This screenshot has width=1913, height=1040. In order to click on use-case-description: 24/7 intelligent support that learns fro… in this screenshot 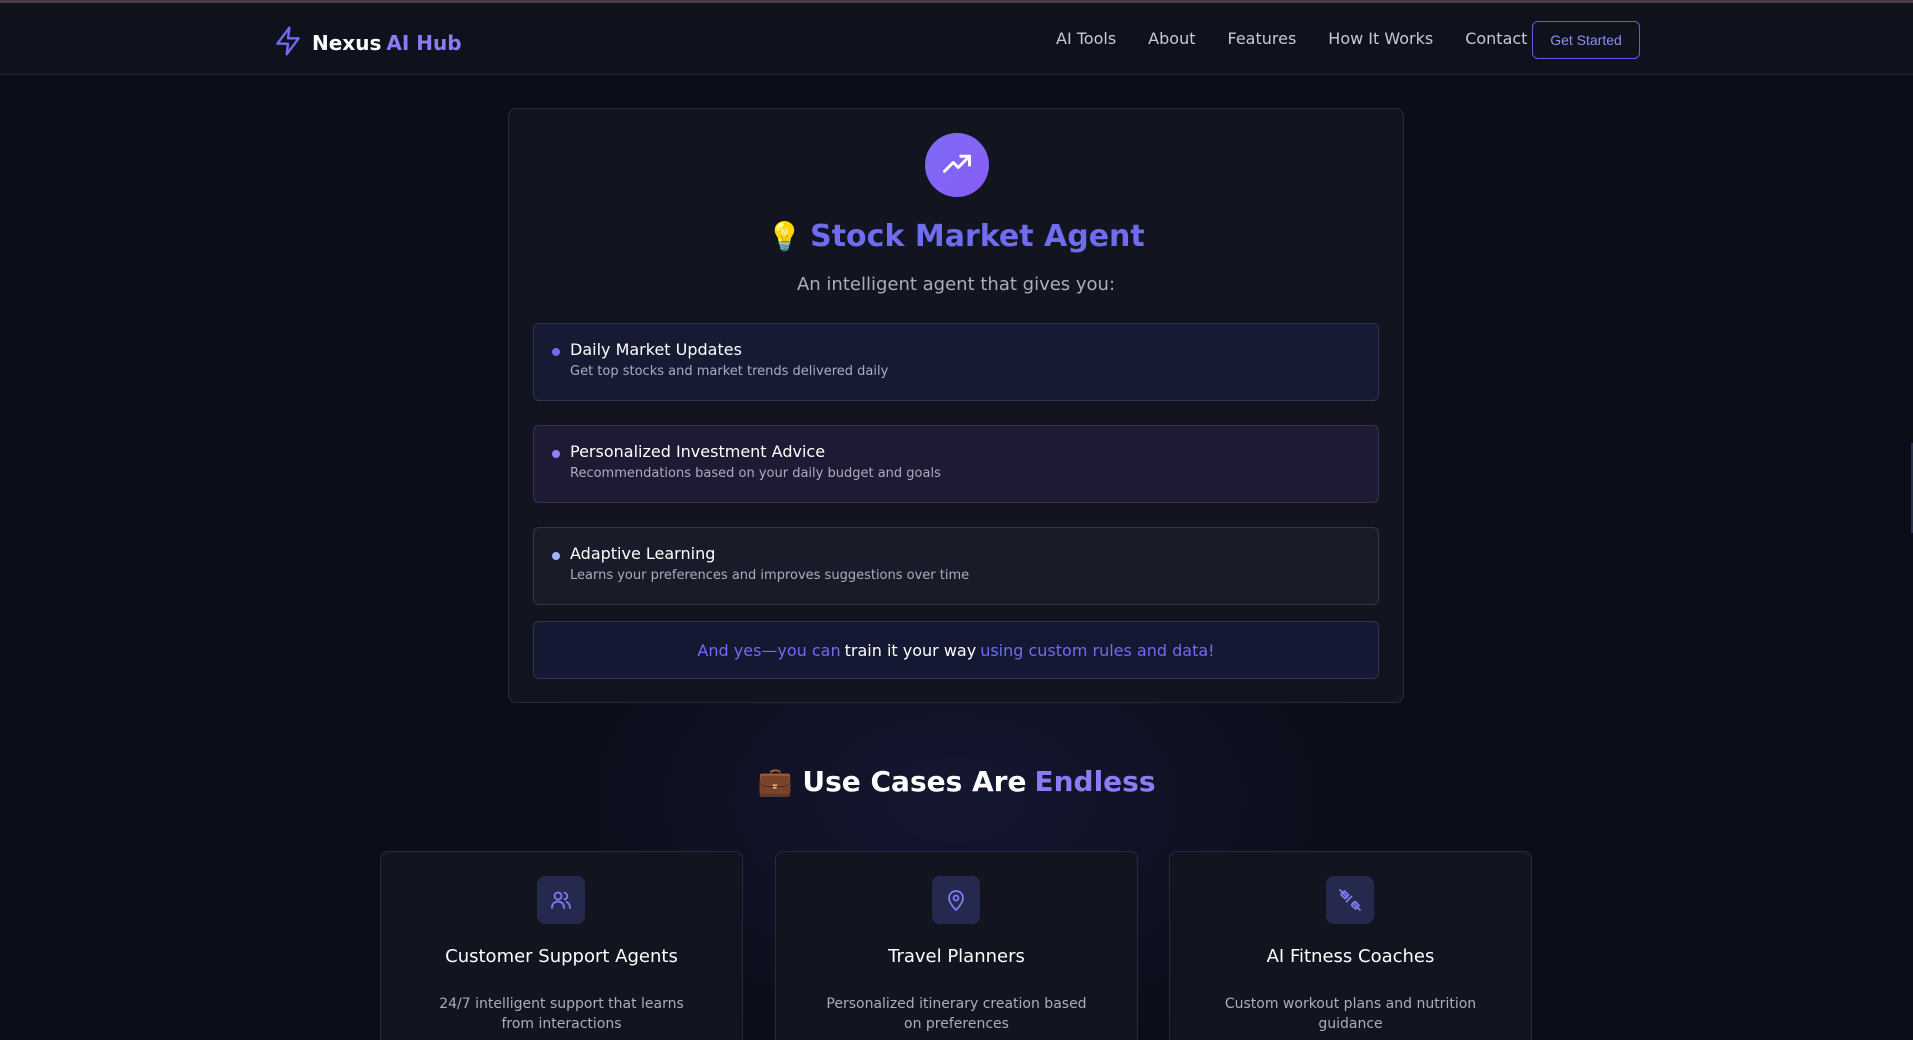, I will do `click(561, 1014)`.